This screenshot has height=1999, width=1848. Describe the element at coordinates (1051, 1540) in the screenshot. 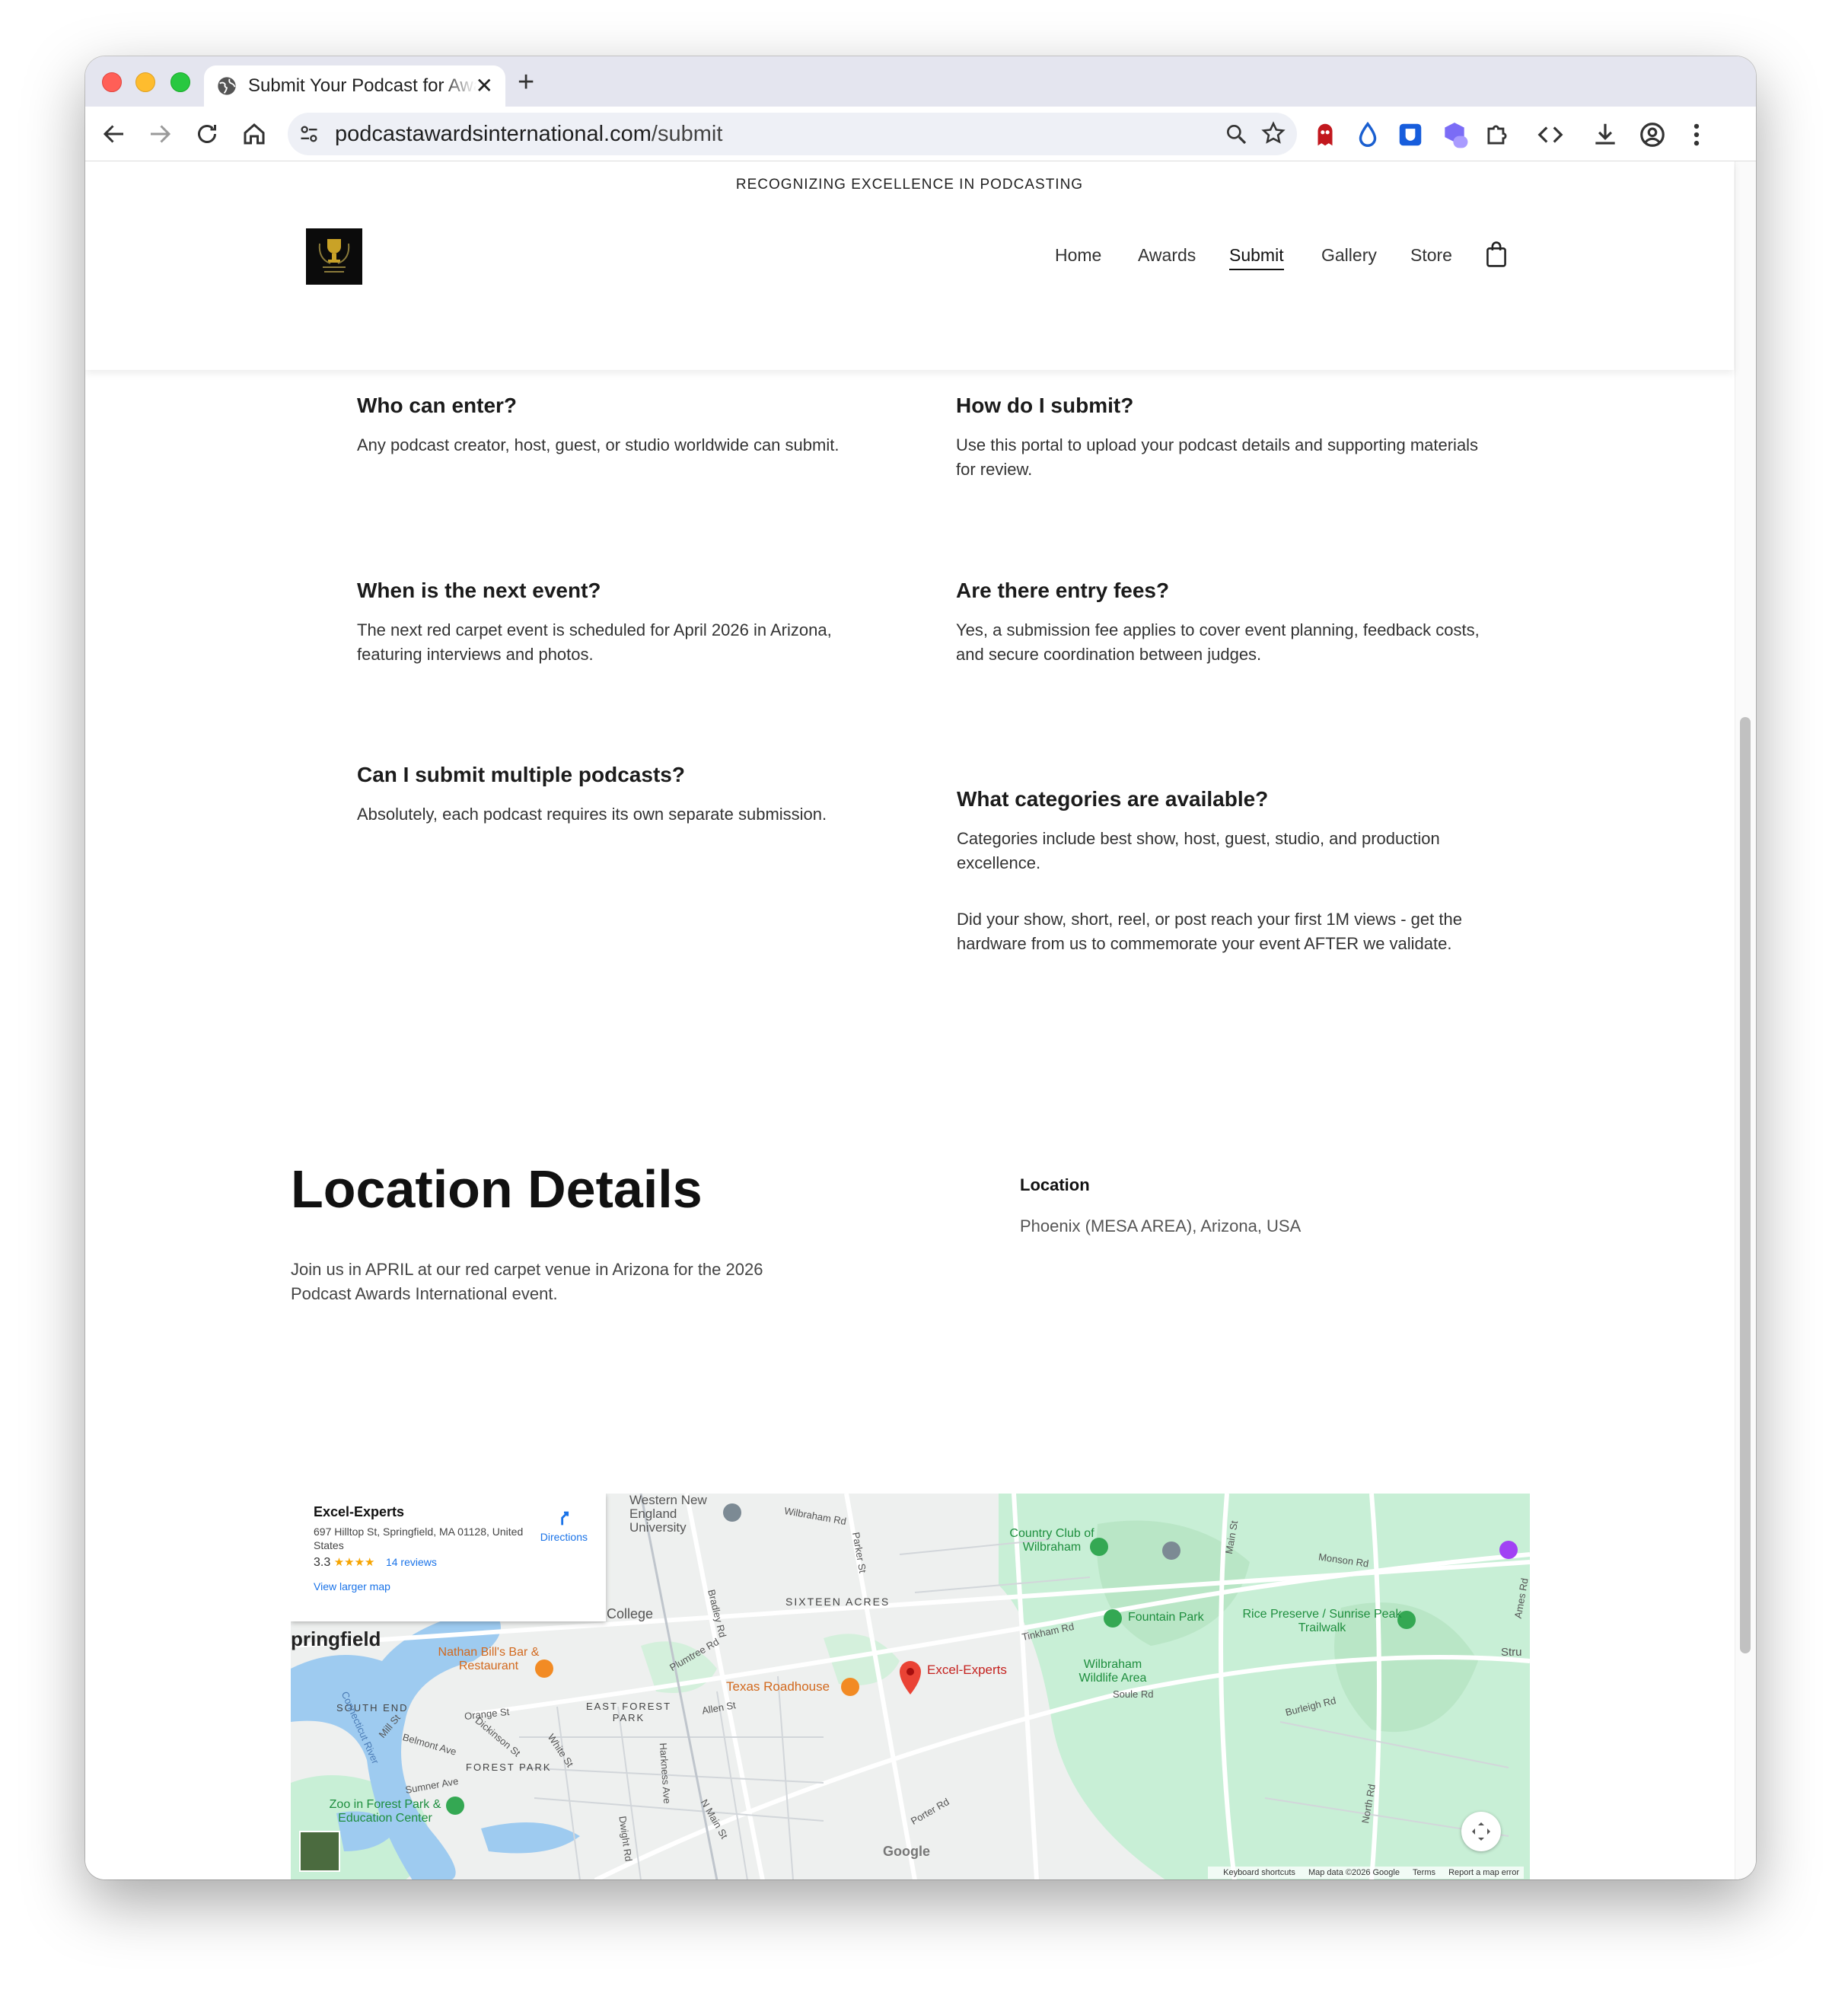

I see `map-label-country-club: Country Club of Wilbraham` at that location.